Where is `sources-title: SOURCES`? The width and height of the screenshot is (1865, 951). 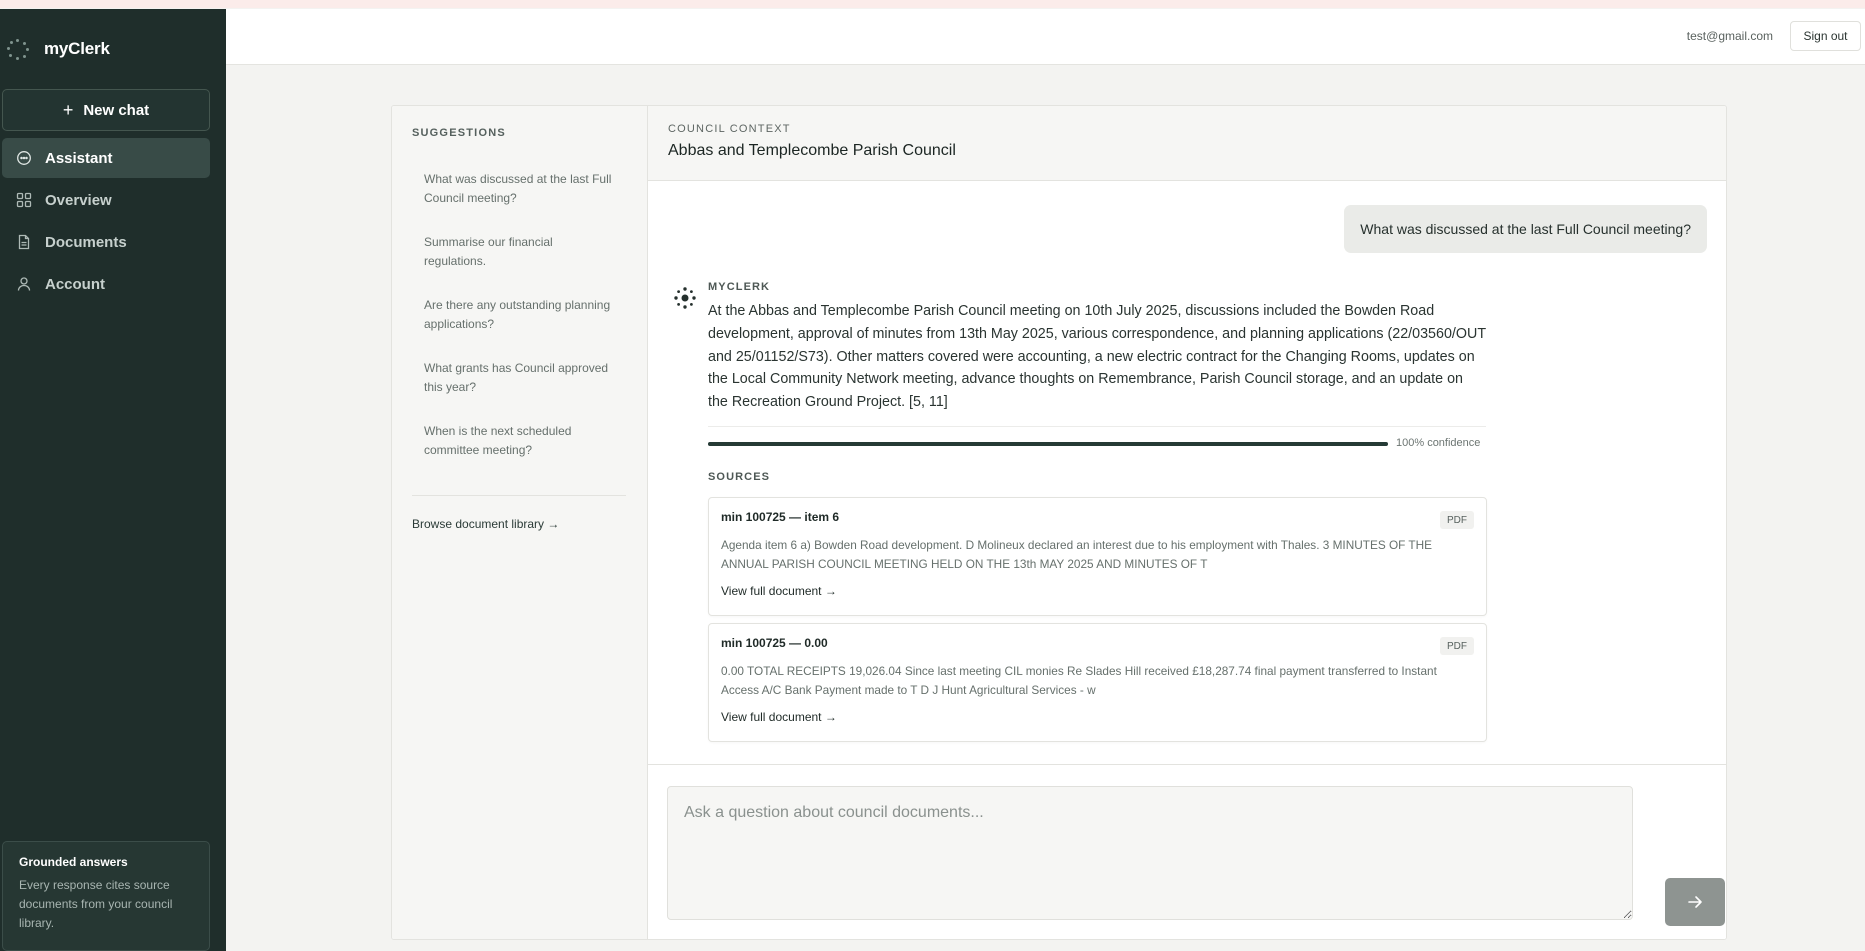
sources-title: SOURCES is located at coordinates (739, 477).